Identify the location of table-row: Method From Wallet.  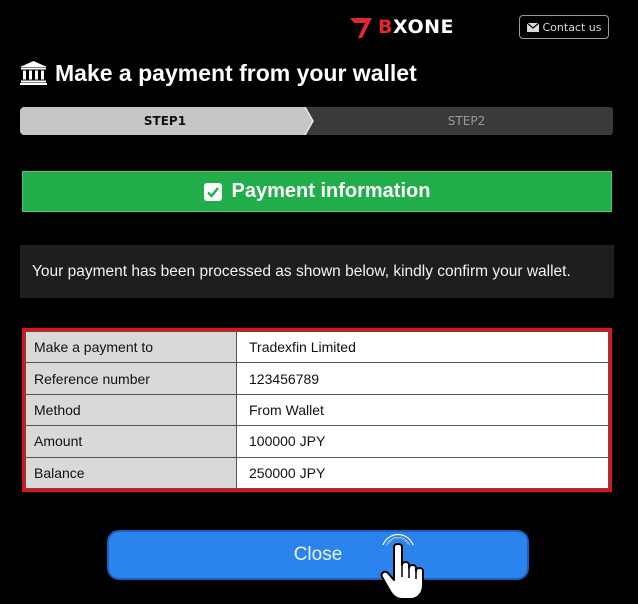
(317, 410).